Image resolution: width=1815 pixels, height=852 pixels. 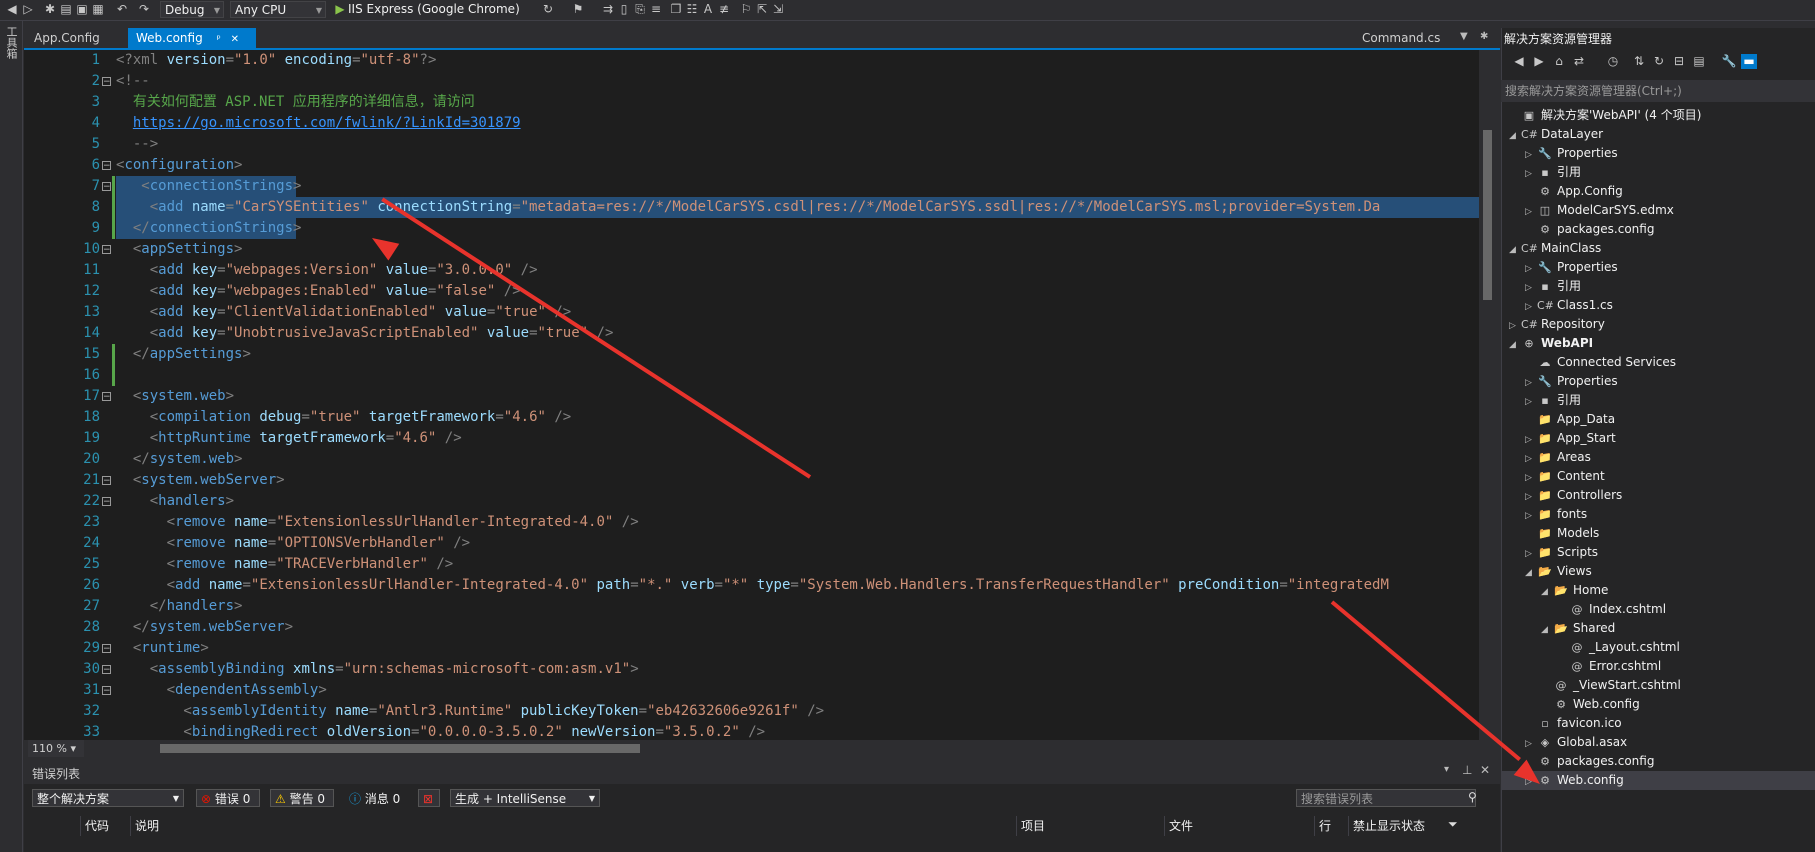 What do you see at coordinates (1658, 552) in the screenshot?
I see `tree-item: ▷ 📁 Scripts` at bounding box center [1658, 552].